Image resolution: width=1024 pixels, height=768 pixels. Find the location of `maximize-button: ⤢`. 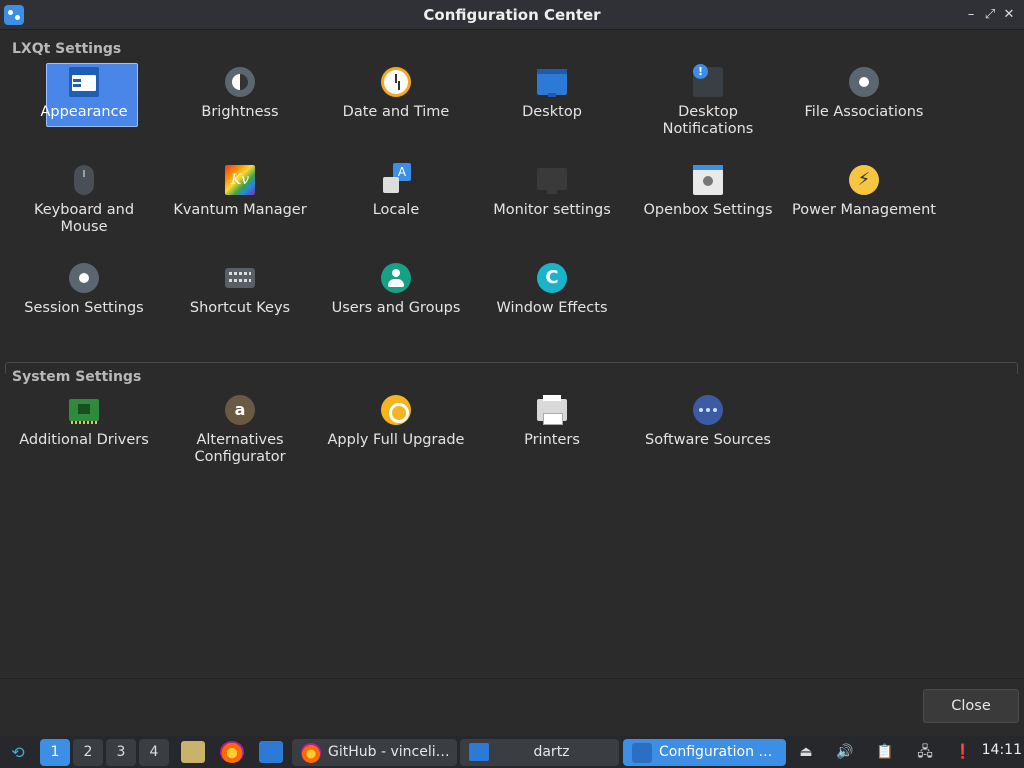

maximize-button: ⤢ is located at coordinates (990, 15).